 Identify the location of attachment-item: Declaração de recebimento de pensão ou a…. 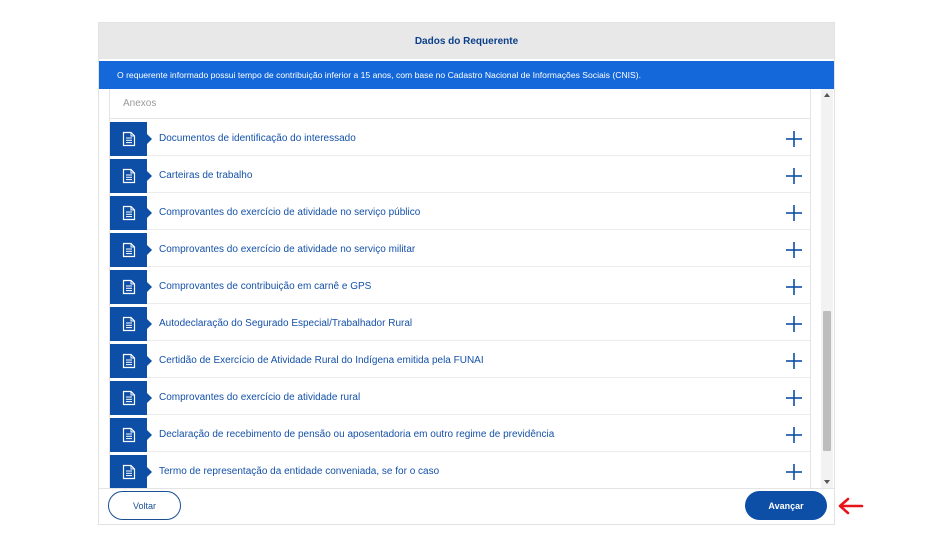
(460, 434).